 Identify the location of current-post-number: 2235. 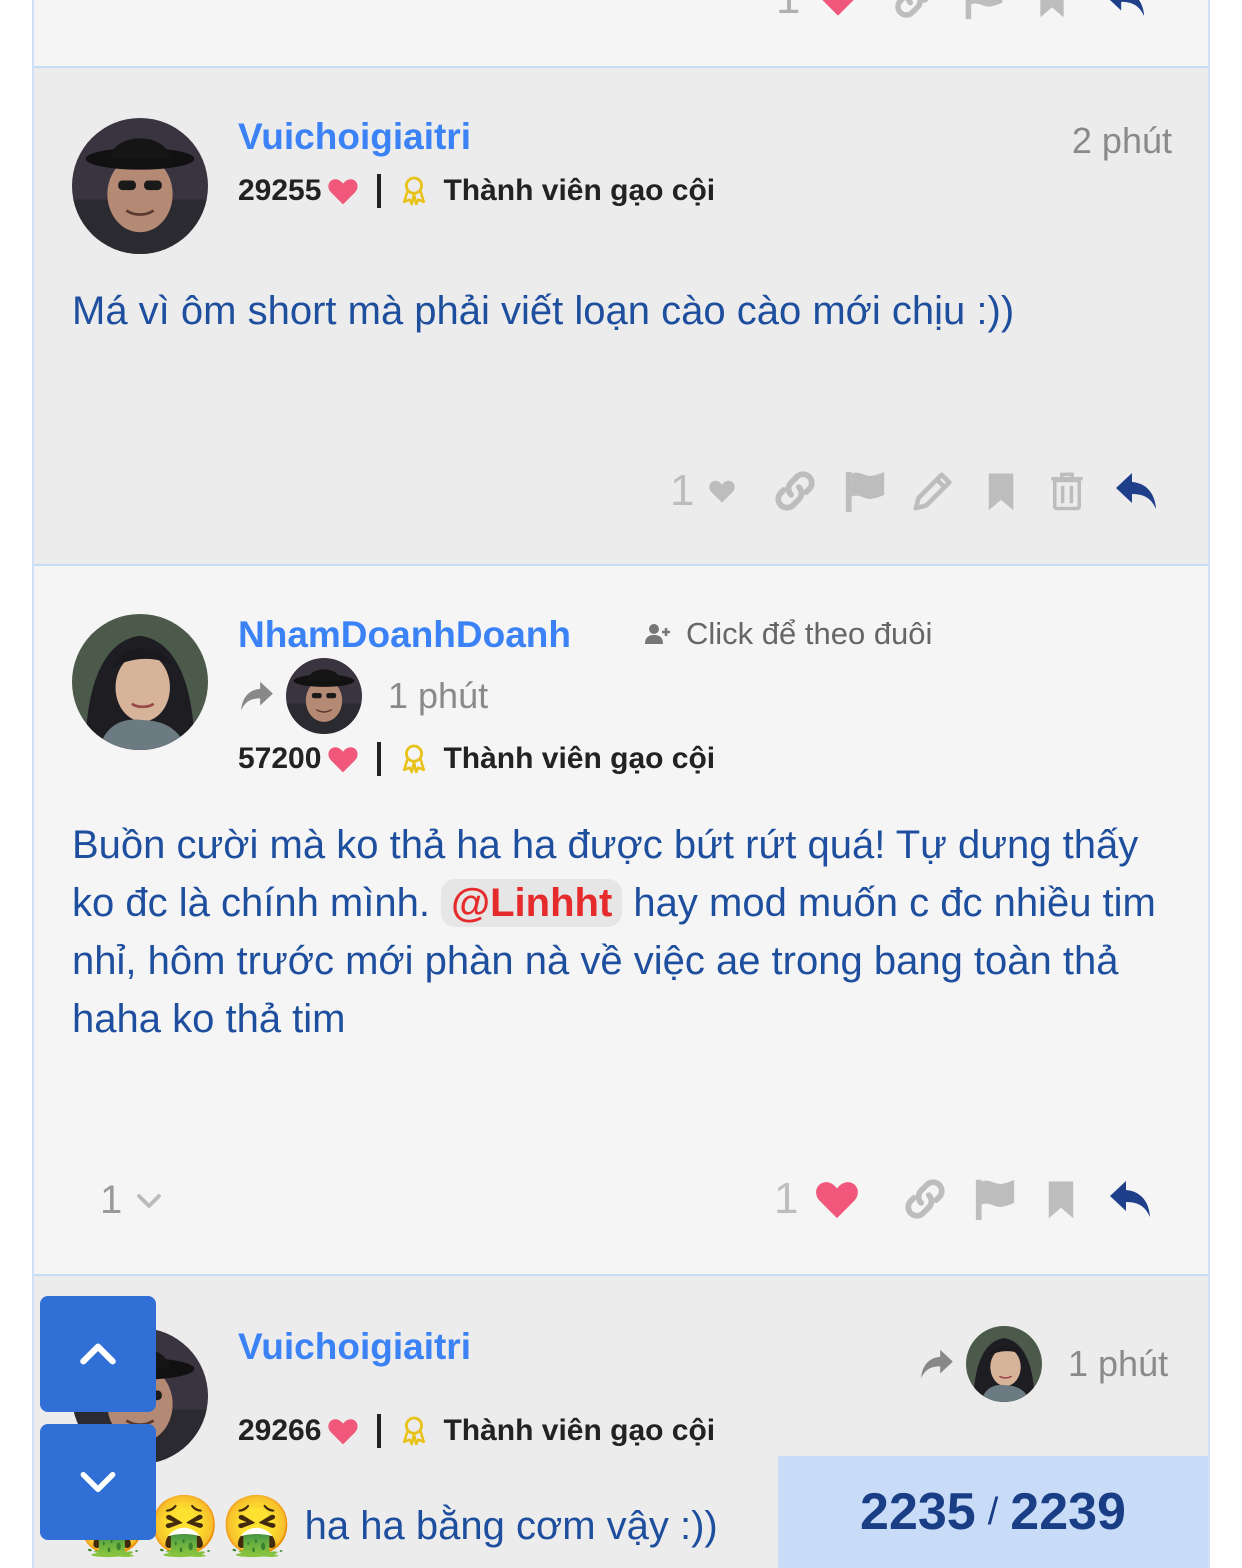
(918, 1512).